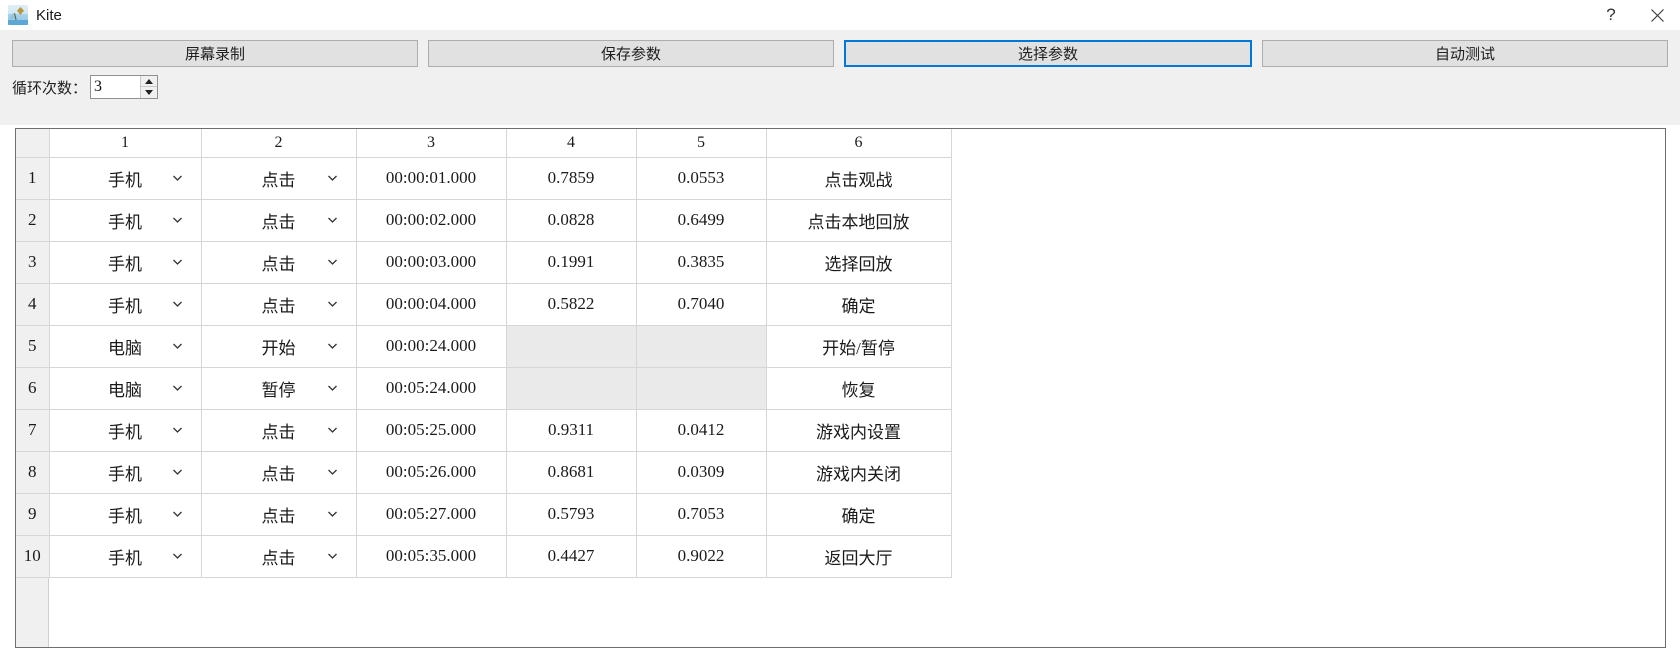 The width and height of the screenshot is (1680, 662). I want to click on cell-timestamp: 00:00:01.000, so click(431, 178).